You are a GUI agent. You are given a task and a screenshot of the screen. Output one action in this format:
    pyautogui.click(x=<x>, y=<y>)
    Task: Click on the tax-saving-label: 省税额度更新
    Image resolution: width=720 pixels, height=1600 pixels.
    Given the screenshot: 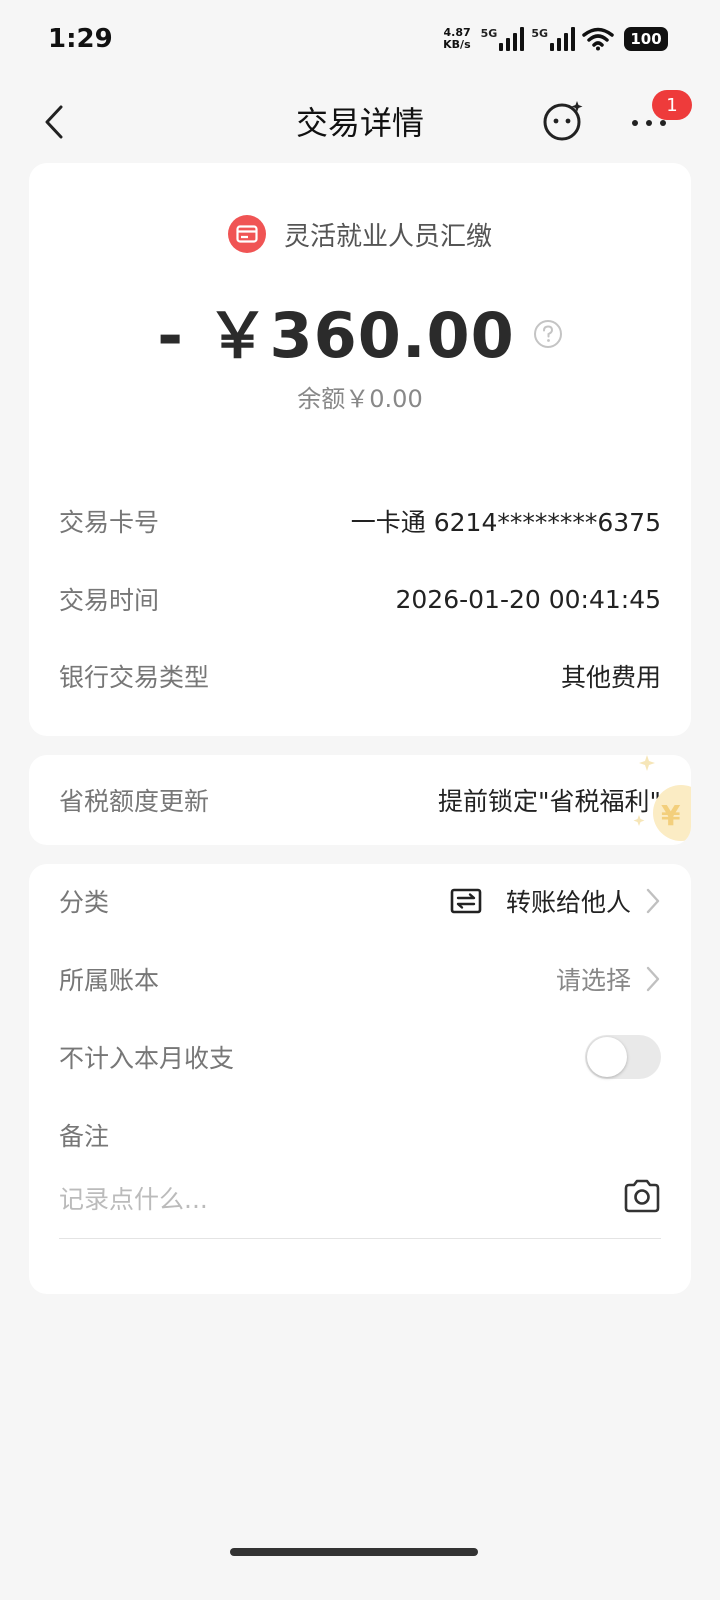 What is the action you would take?
    pyautogui.click(x=134, y=801)
    